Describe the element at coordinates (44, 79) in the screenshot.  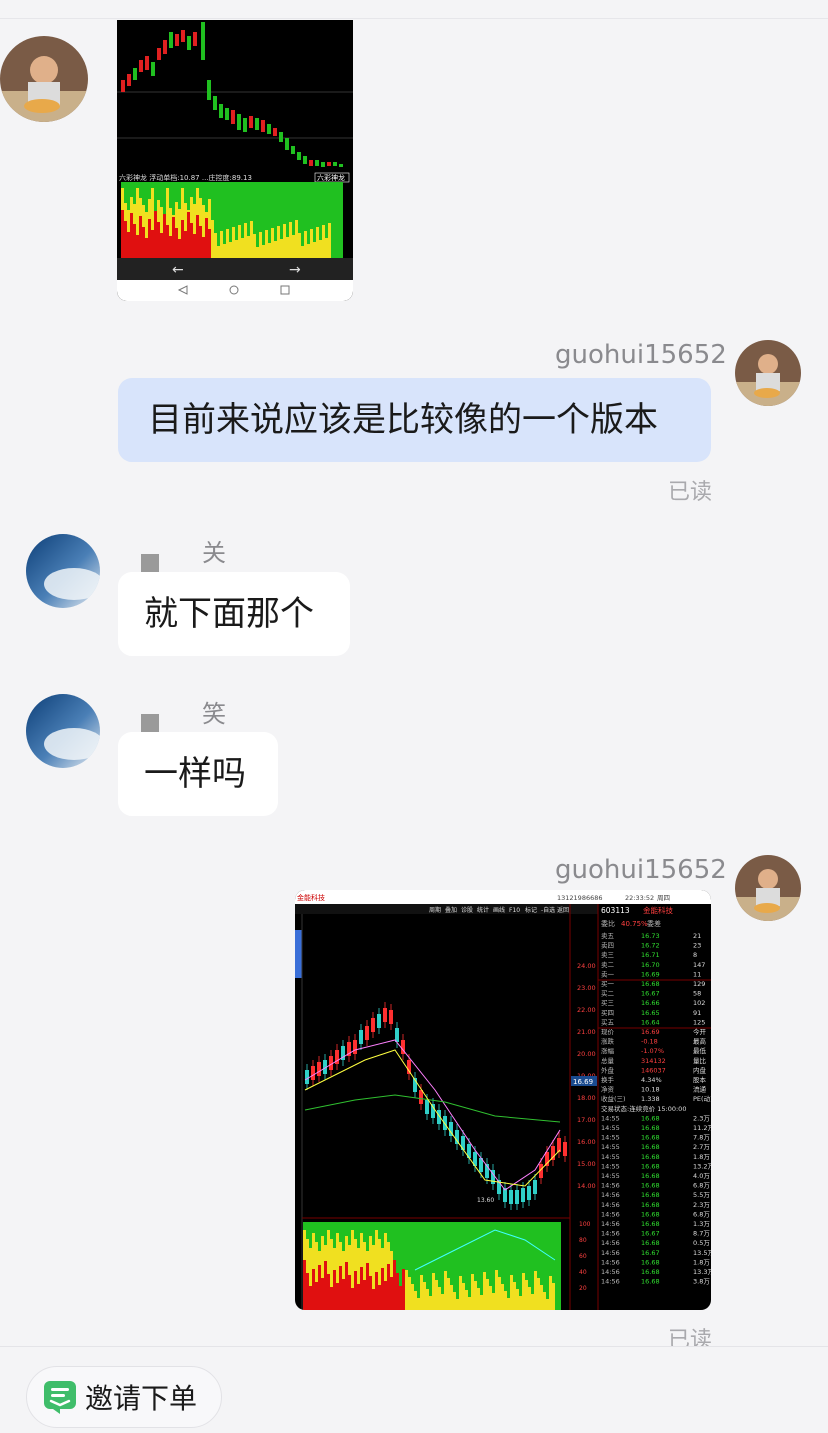
I see `contact-avatar` at that location.